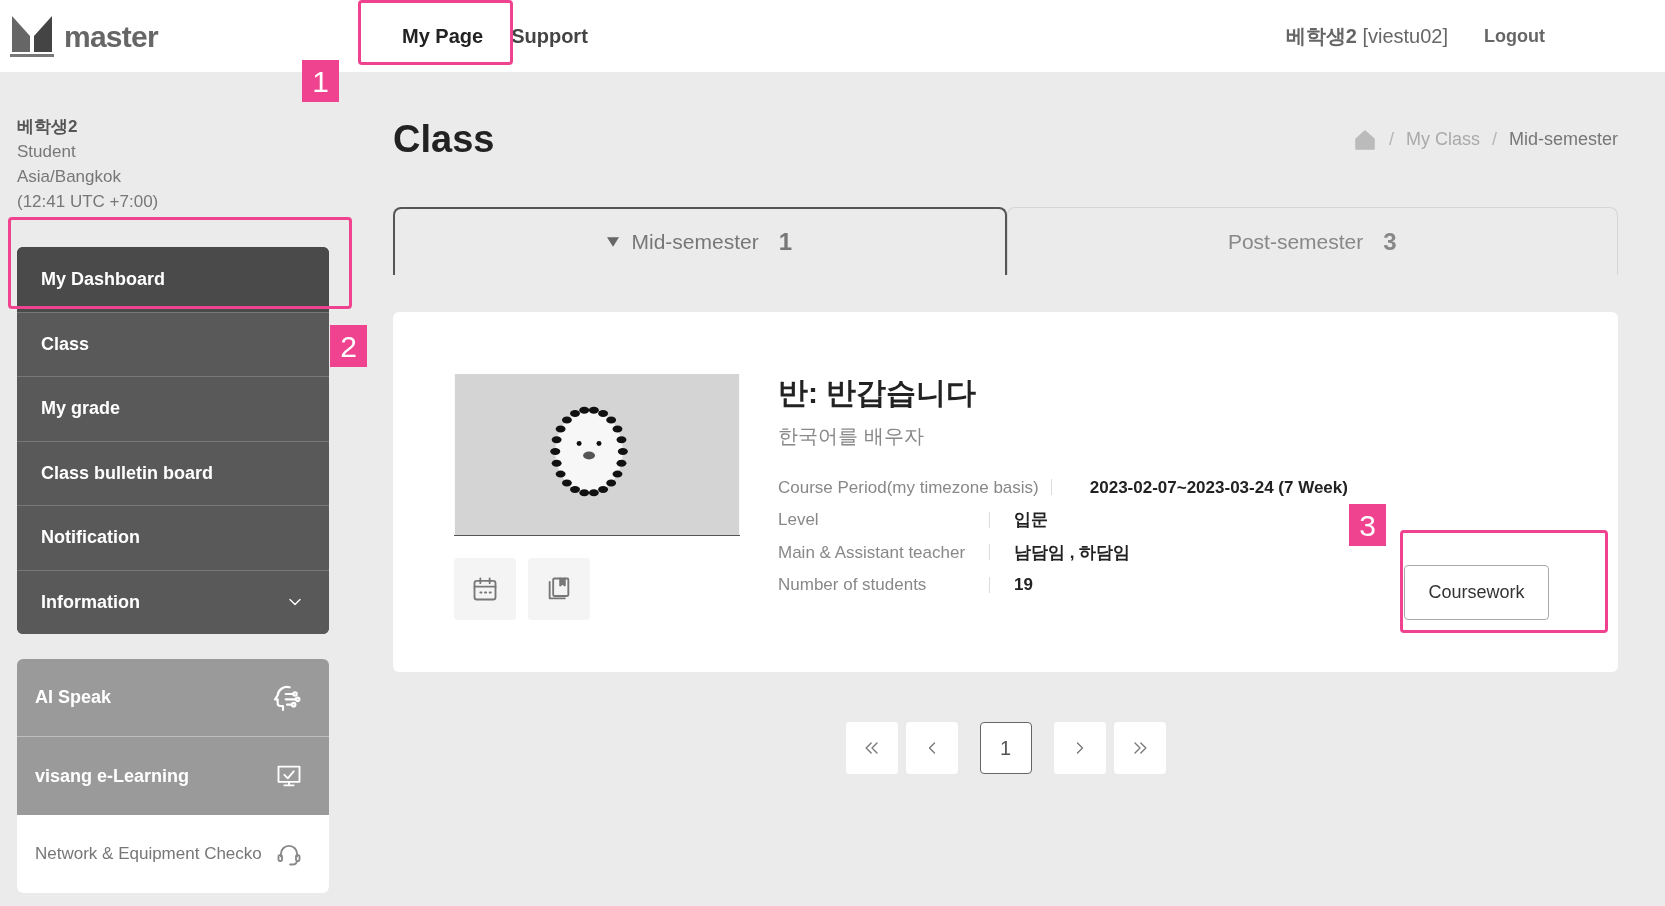  What do you see at coordinates (853, 585) in the screenshot?
I see `detail-label: Number of students` at bounding box center [853, 585].